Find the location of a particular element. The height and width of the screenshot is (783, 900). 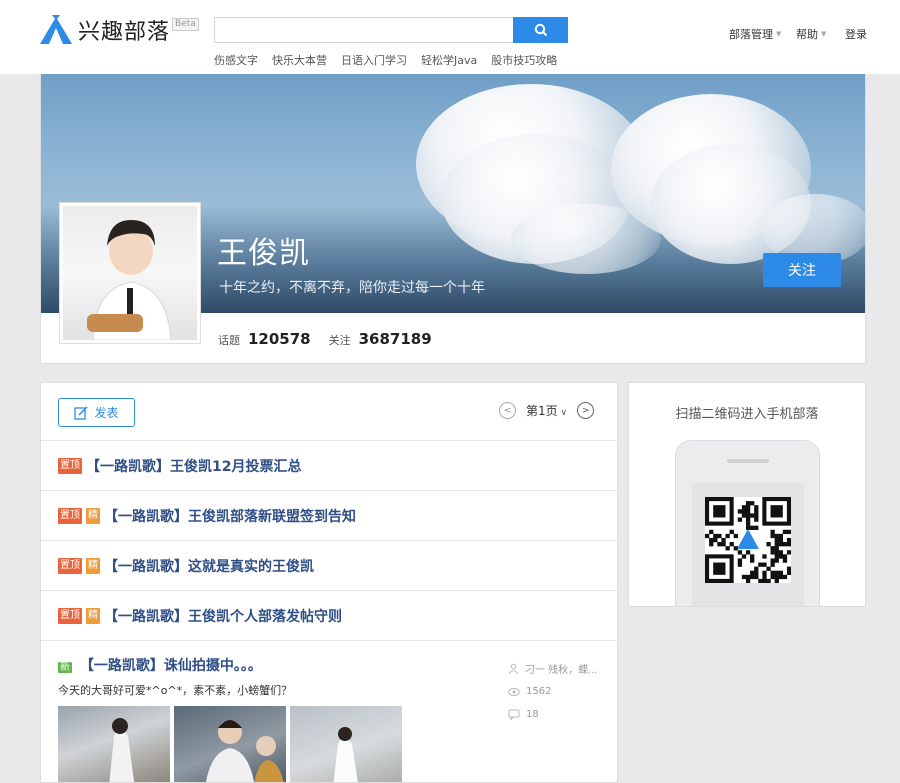

avatar is located at coordinates (130, 273).